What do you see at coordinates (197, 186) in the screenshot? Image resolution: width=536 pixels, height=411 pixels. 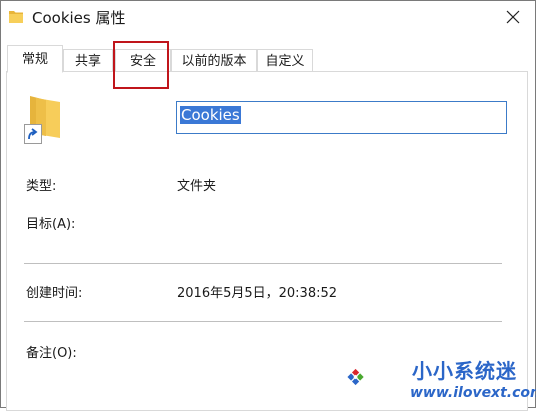 I see `type-value: 文件夹` at bounding box center [197, 186].